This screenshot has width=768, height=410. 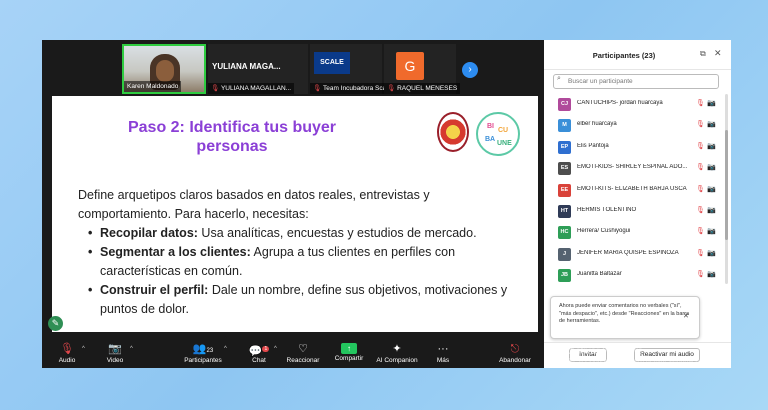 What do you see at coordinates (564, 254) in the screenshot?
I see `avatar: J` at bounding box center [564, 254].